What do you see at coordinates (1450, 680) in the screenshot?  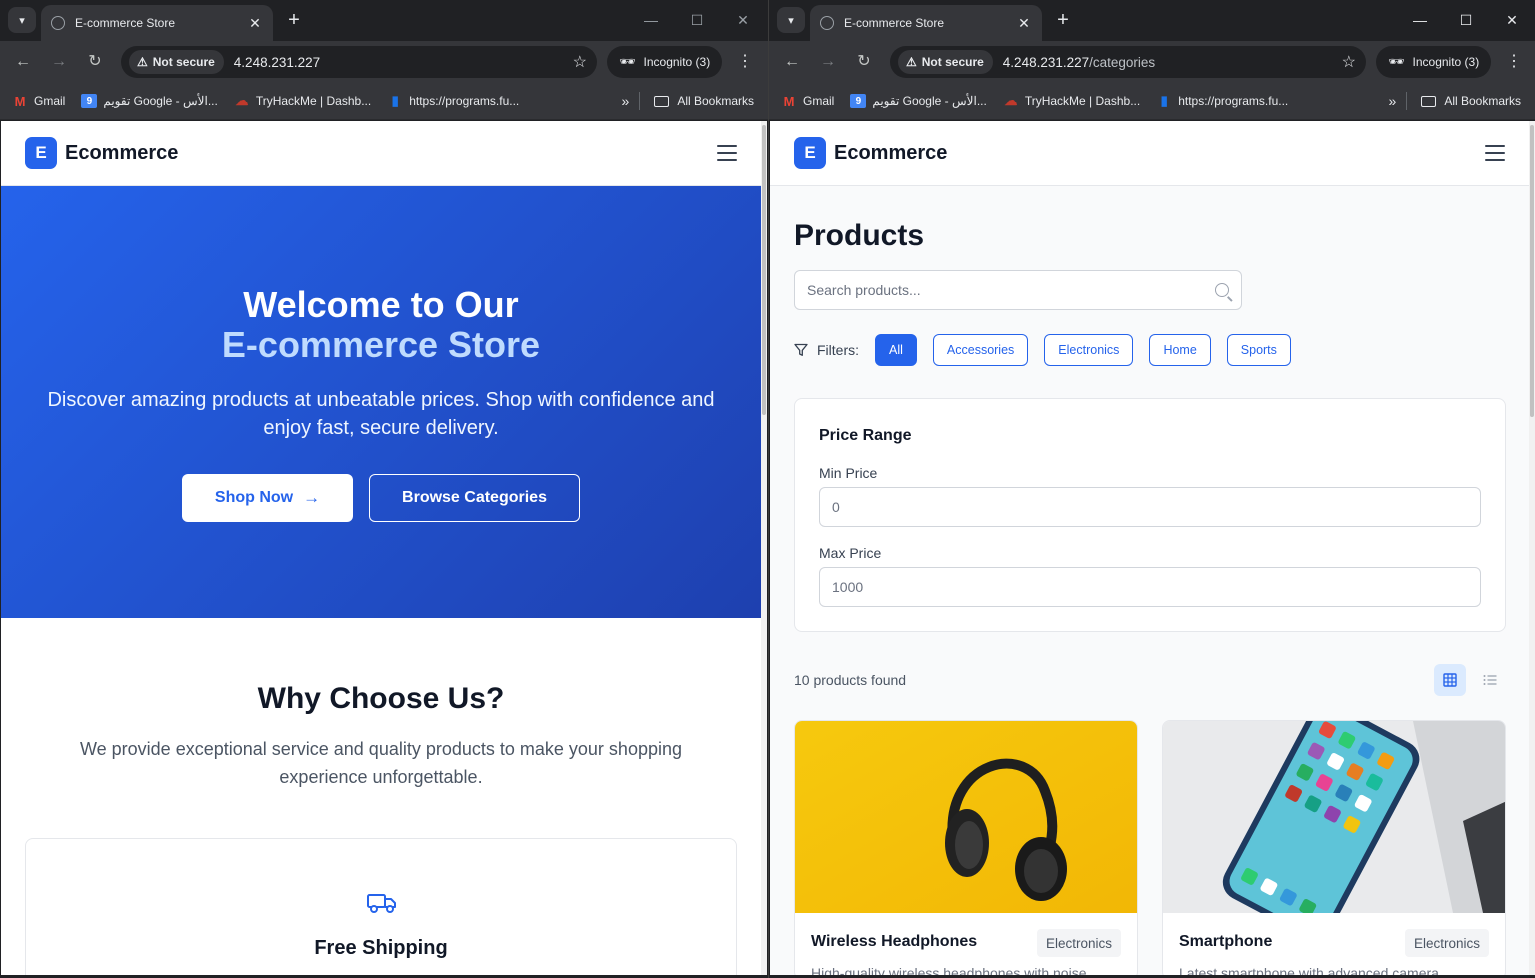 I see `grid-view-button` at bounding box center [1450, 680].